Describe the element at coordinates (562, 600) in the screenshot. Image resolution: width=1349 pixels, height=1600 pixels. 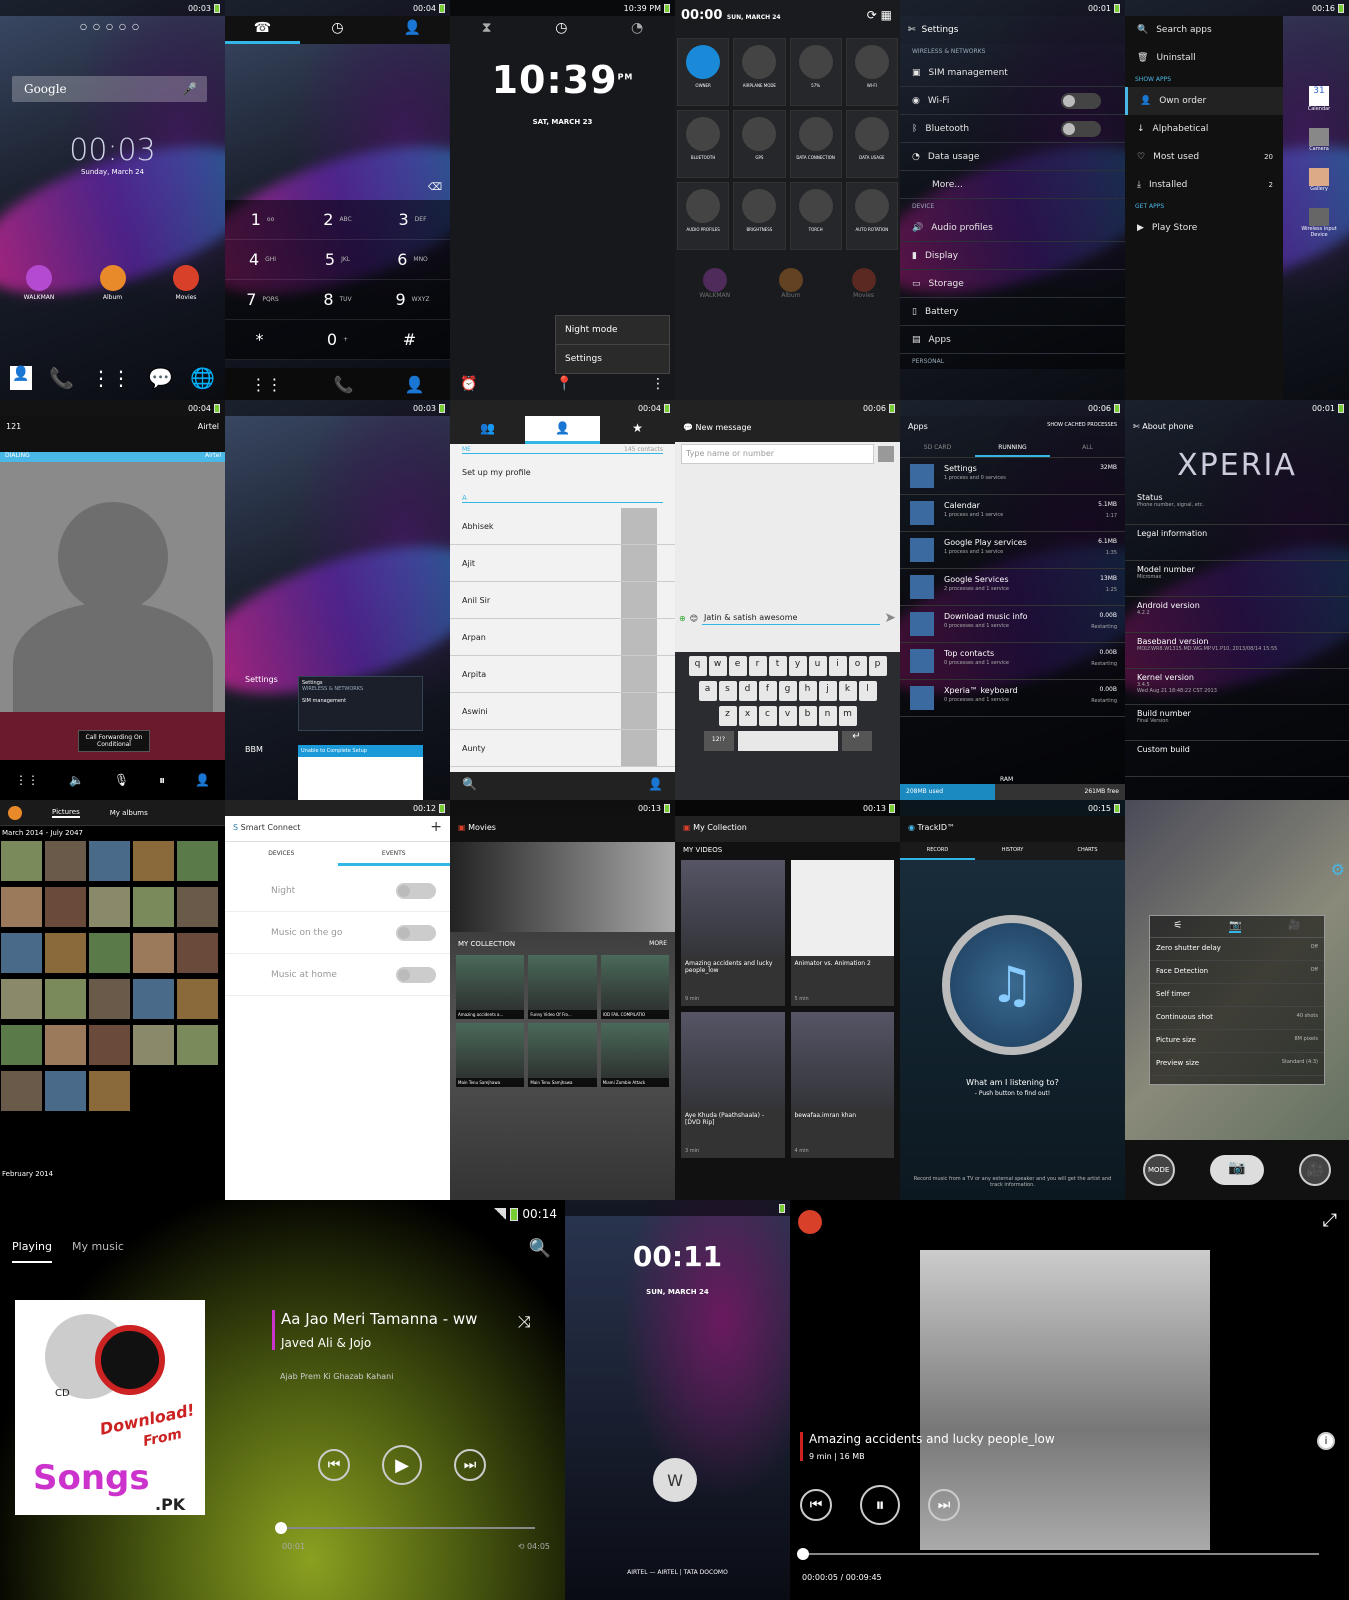
I see `contact-row: Anil Sir` at that location.